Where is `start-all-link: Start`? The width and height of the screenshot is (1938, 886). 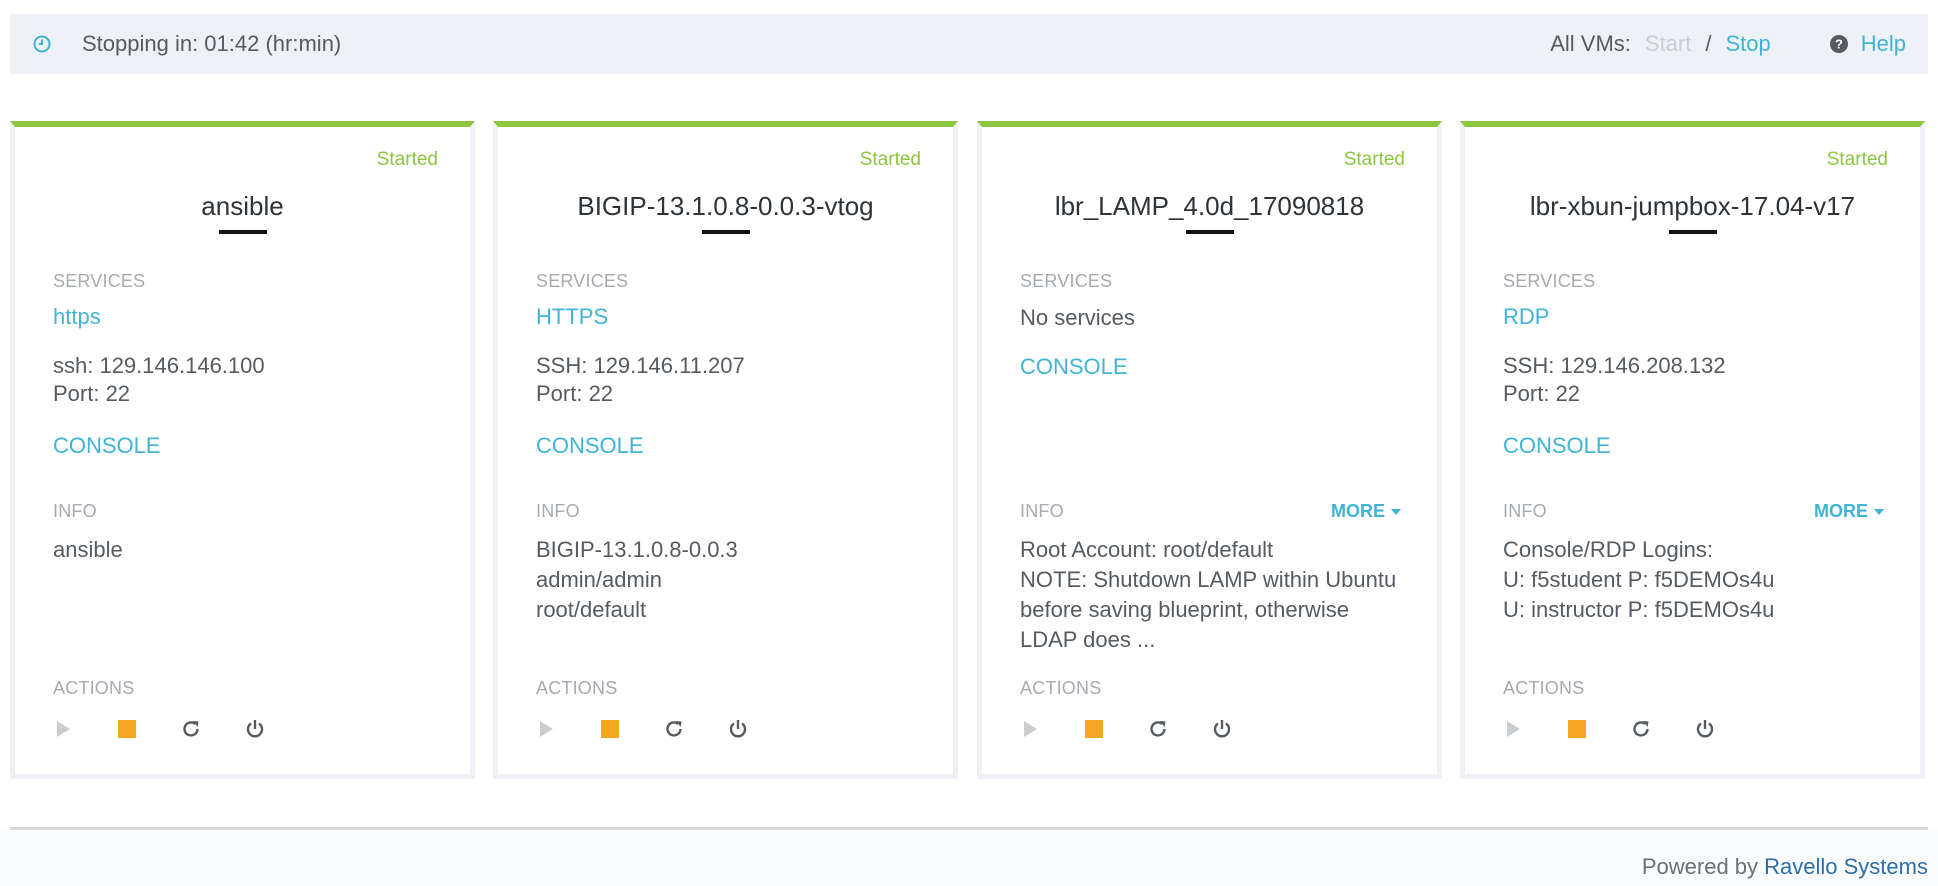 start-all-link: Start is located at coordinates (1668, 44).